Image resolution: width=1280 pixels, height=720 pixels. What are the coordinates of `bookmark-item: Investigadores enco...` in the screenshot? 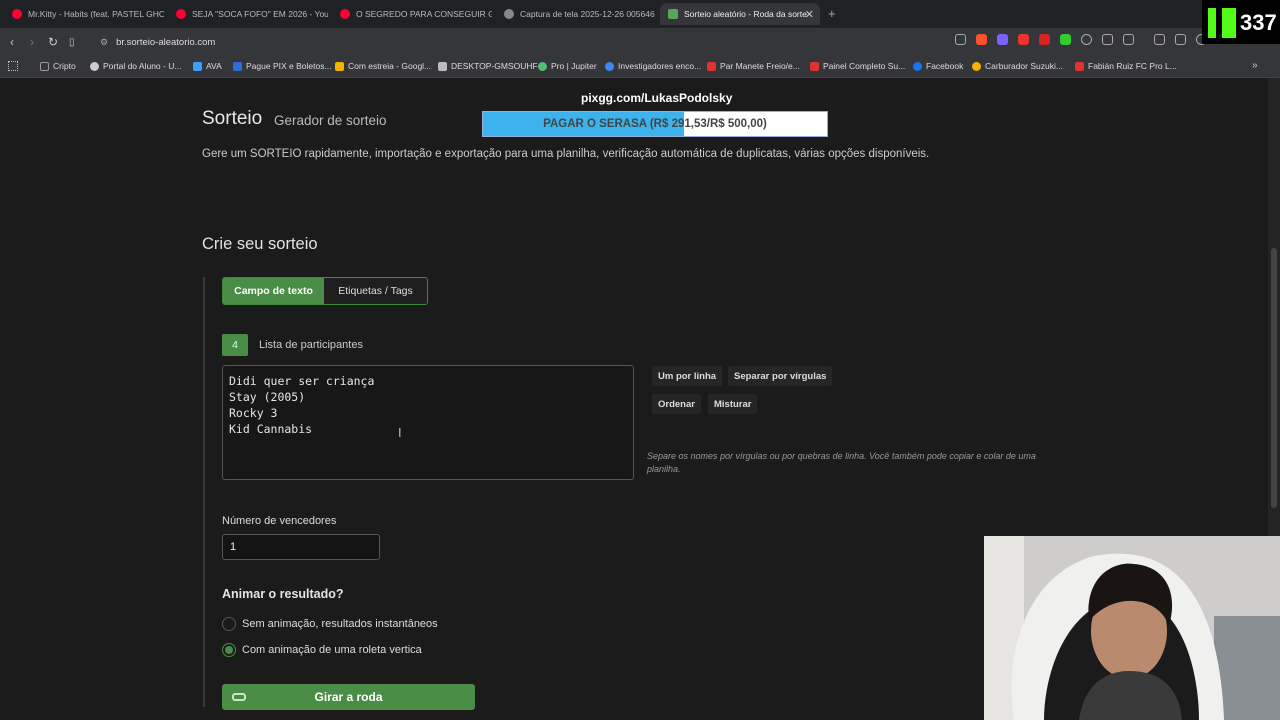 It's located at (653, 66).